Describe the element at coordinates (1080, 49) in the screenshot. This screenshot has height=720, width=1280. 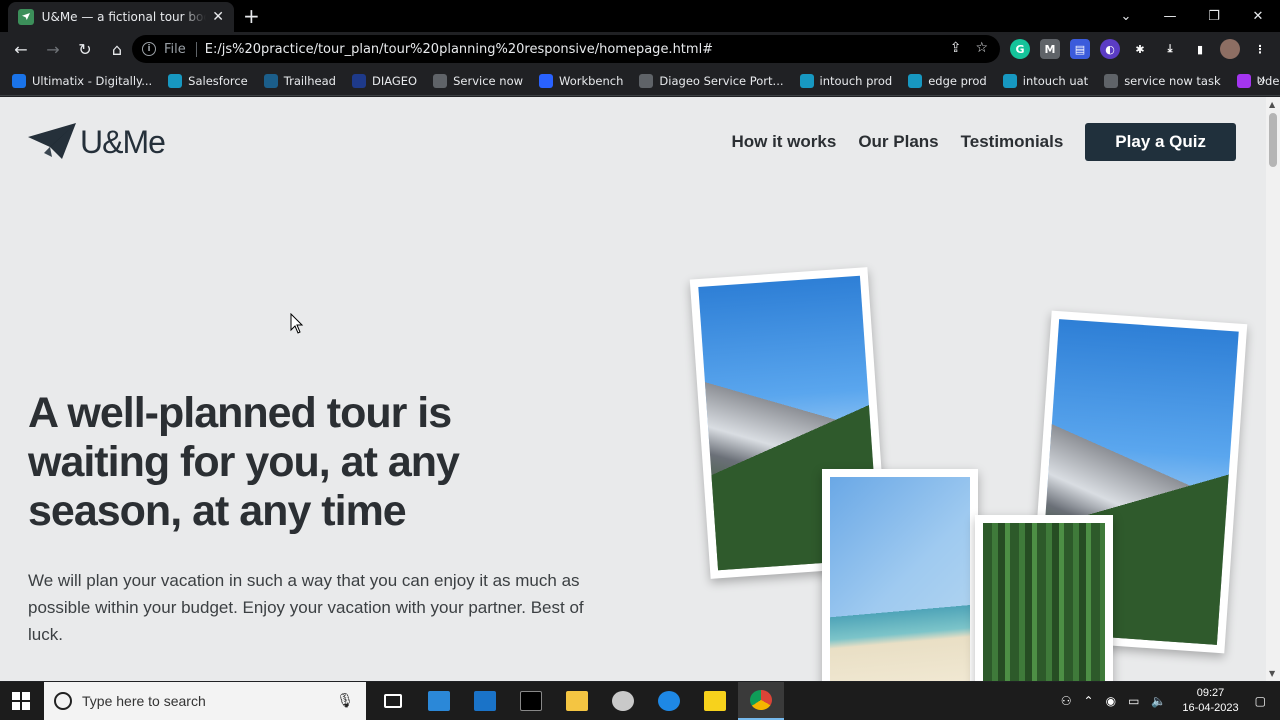
I see `extension-blue-icon: ▤` at that location.